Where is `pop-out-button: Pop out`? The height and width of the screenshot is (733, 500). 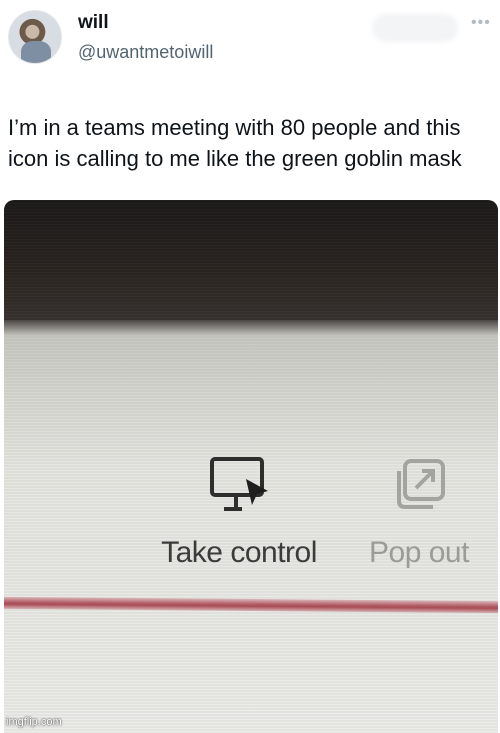 pop-out-button: Pop out is located at coordinates (419, 515).